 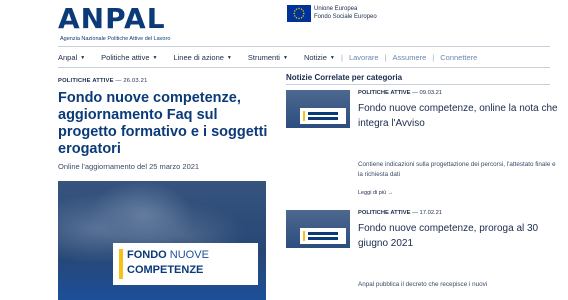 I want to click on eu-flag-icon, so click(x=299, y=13).